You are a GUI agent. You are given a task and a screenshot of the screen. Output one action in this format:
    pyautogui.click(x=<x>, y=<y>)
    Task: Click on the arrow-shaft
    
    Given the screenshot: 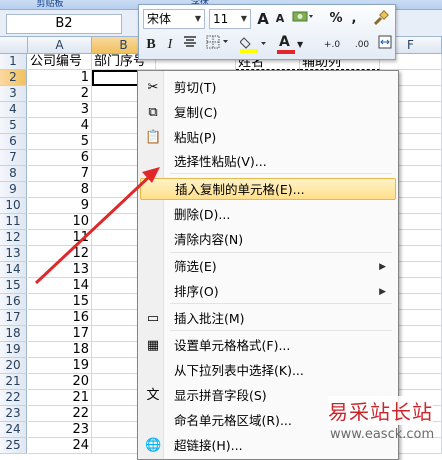 What is the action you would take?
    pyautogui.click(x=93, y=229)
    